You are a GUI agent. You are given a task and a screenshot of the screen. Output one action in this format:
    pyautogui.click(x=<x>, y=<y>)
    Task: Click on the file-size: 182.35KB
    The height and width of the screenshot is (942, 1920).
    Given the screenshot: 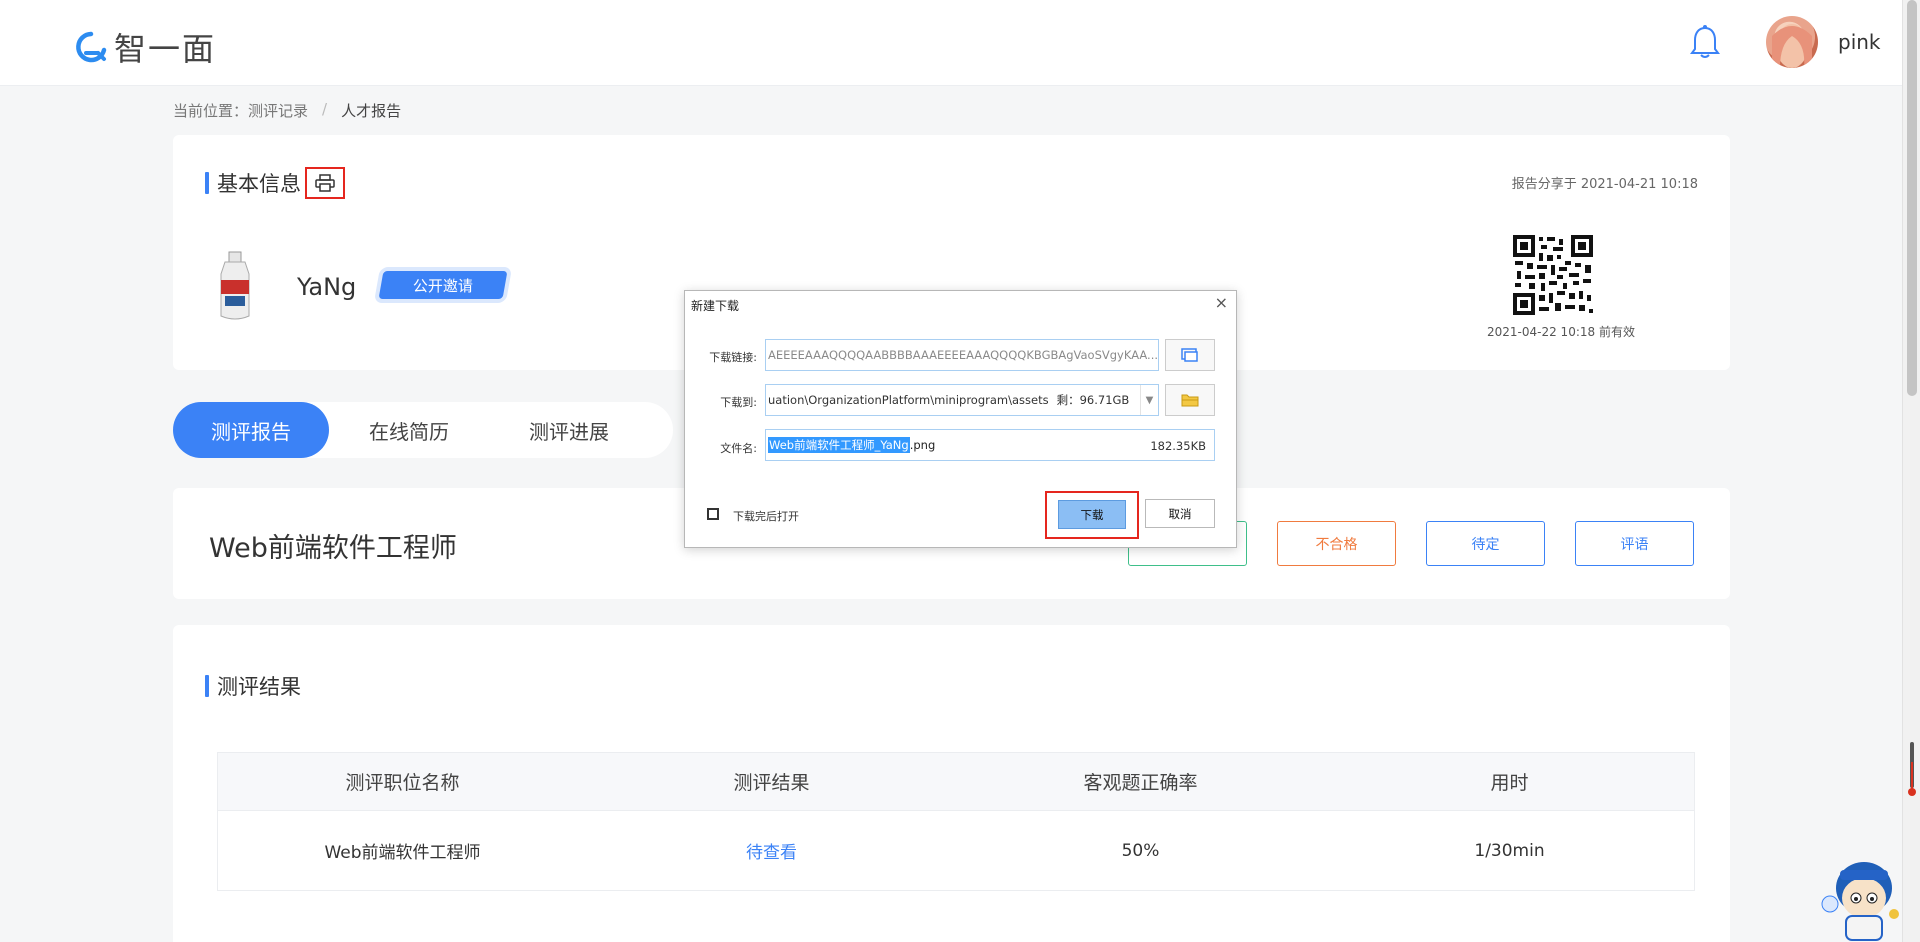 What is the action you would take?
    pyautogui.click(x=1178, y=446)
    